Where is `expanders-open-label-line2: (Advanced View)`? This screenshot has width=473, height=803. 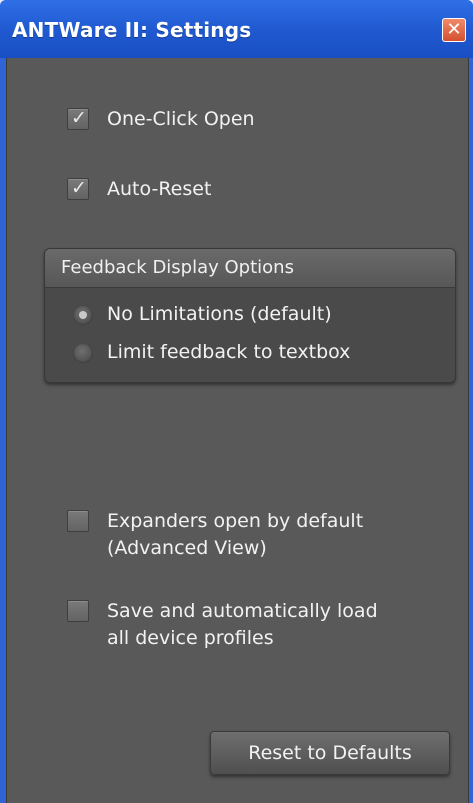 expanders-open-label-line2: (Advanced View) is located at coordinates (187, 548).